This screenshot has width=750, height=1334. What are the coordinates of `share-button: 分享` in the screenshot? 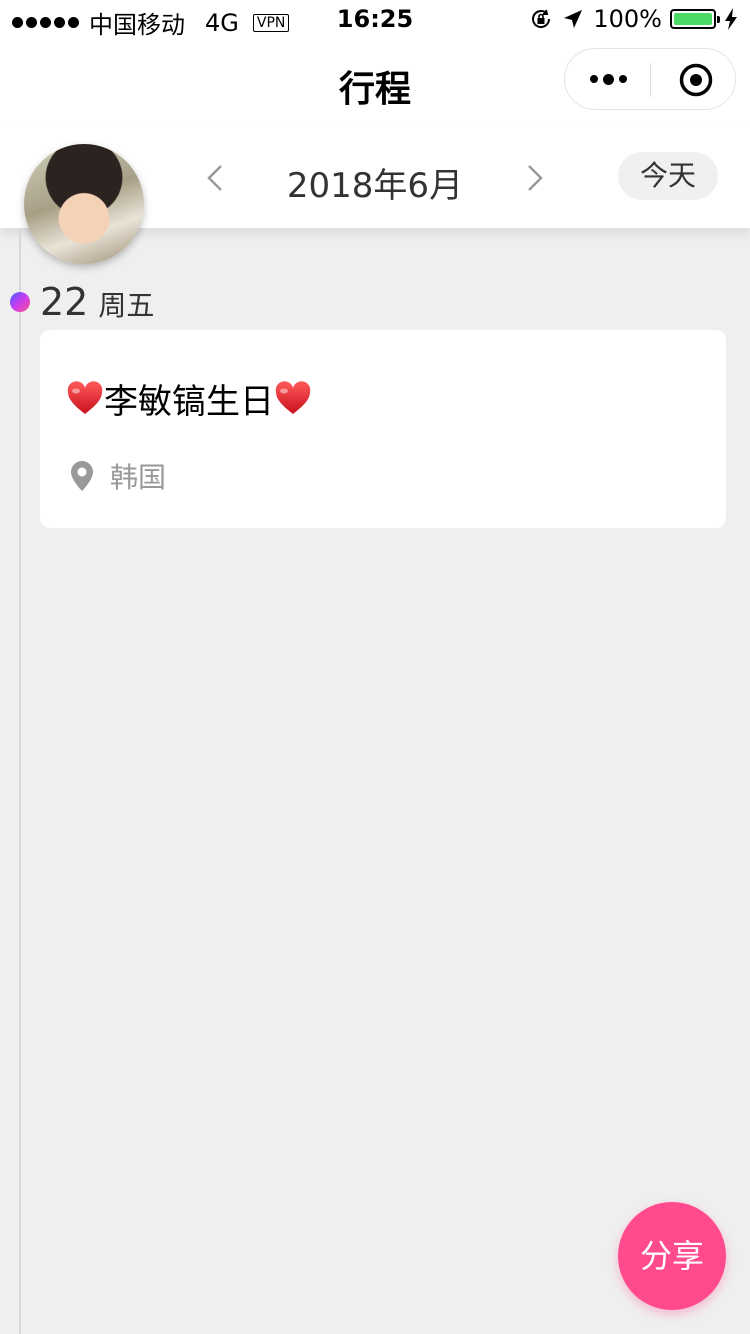 It's located at (672, 1256).